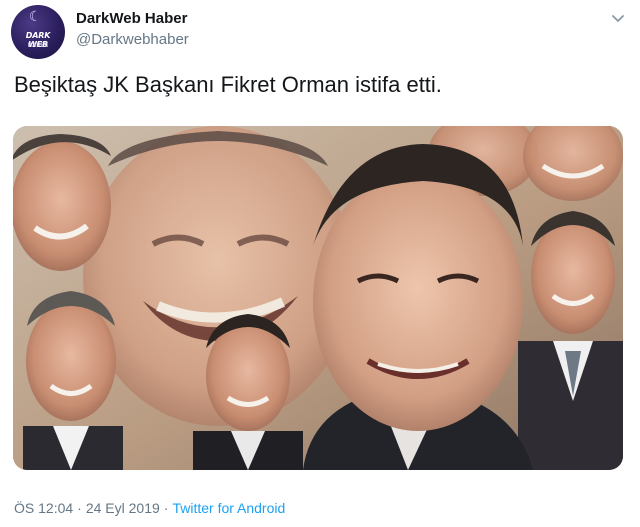 This screenshot has width=640, height=527. I want to click on tweet-meta: ÖS 12:04 · 24 Eyl 2019 · Twitter for Android, so click(149, 508).